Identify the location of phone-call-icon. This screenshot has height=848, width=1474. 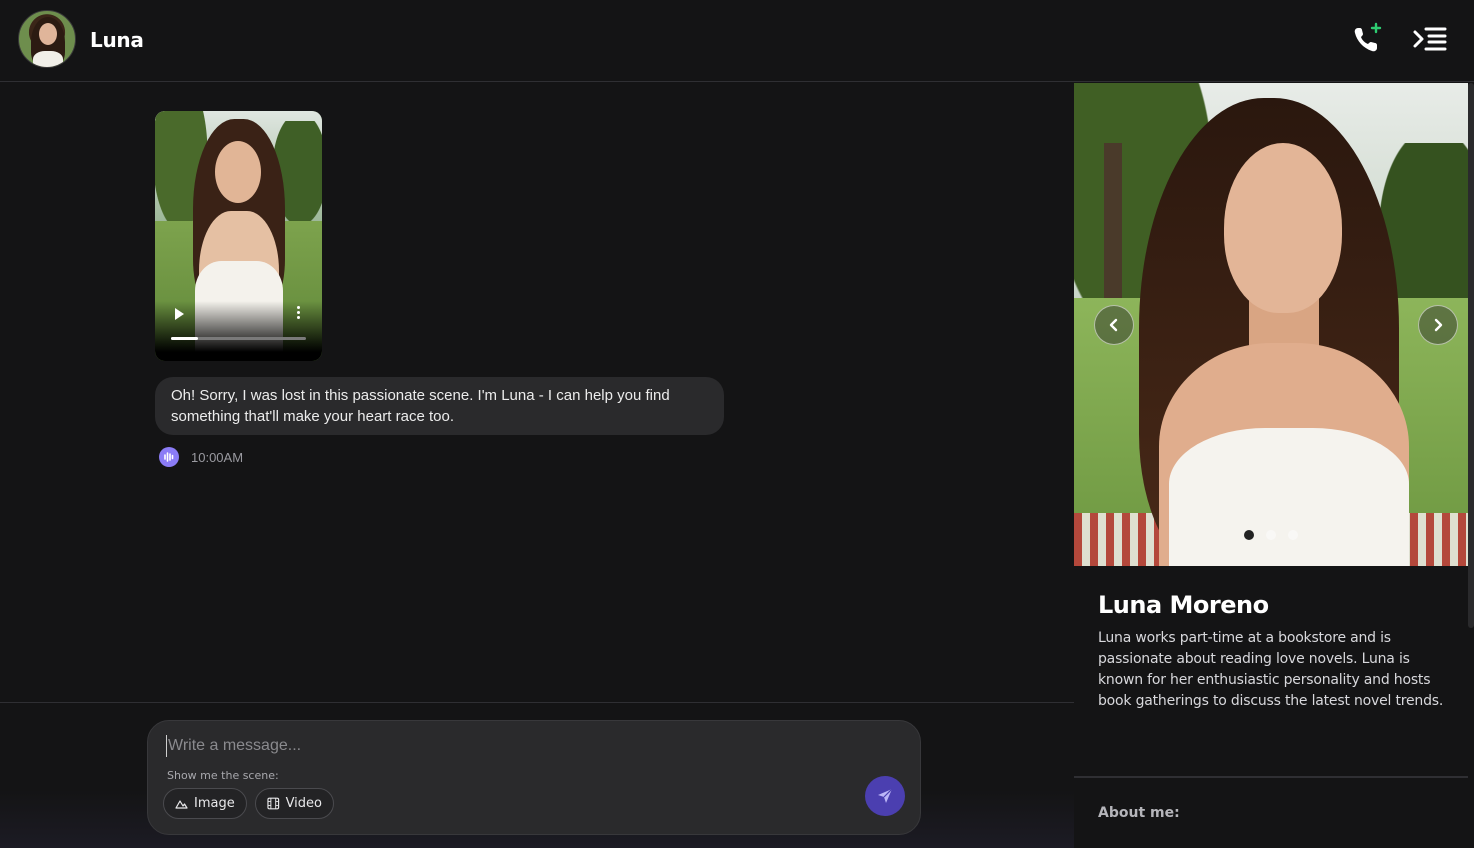
(1367, 39).